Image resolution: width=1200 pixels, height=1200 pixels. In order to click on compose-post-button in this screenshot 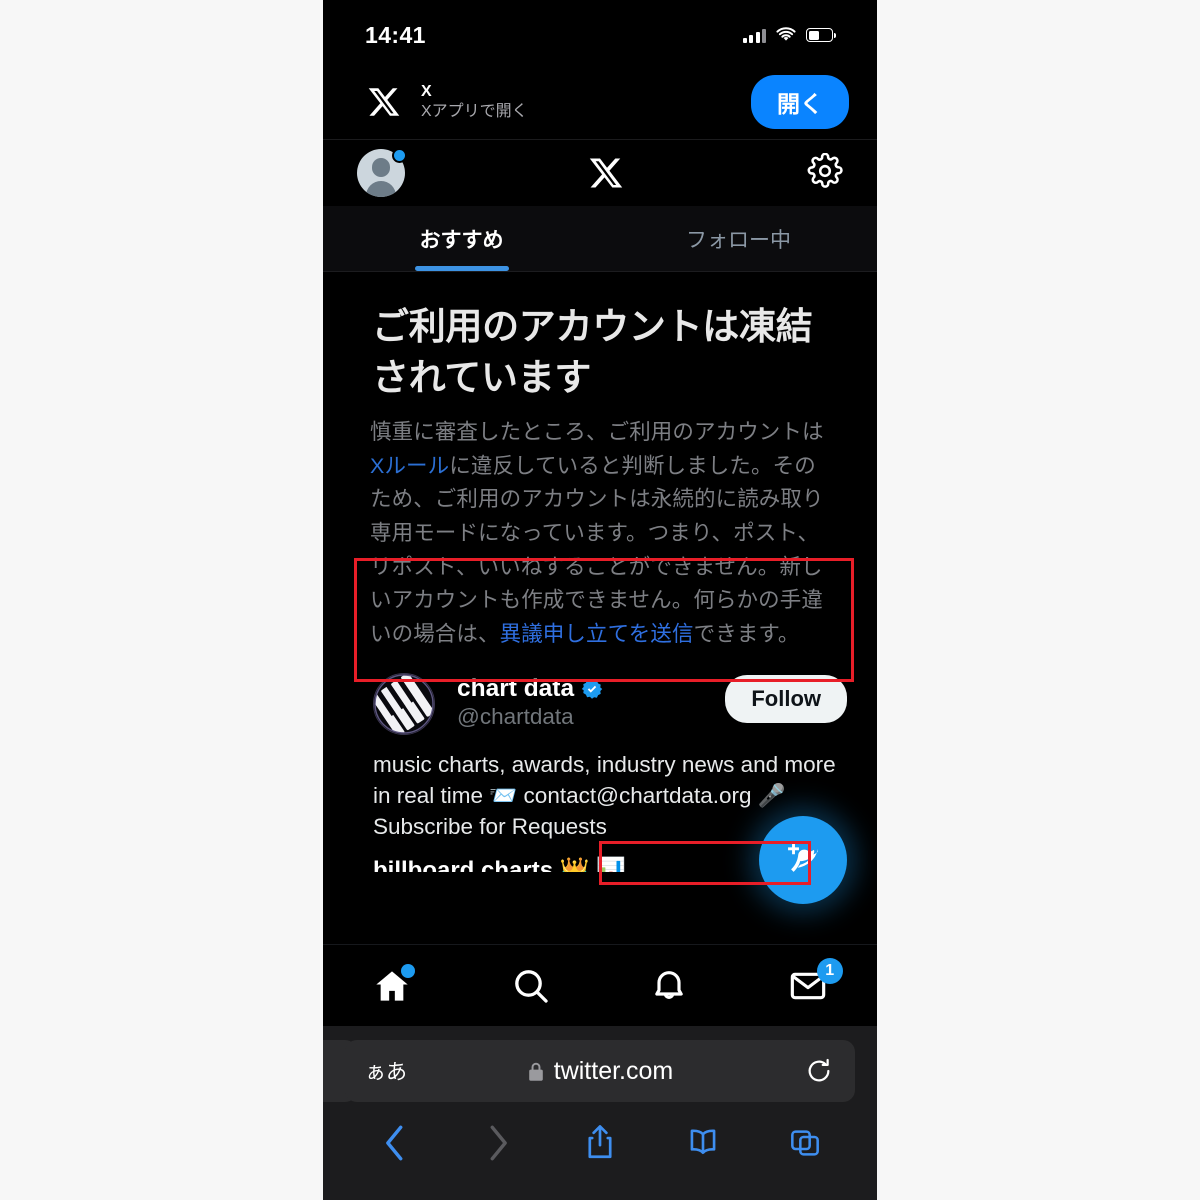, I will do `click(803, 860)`.